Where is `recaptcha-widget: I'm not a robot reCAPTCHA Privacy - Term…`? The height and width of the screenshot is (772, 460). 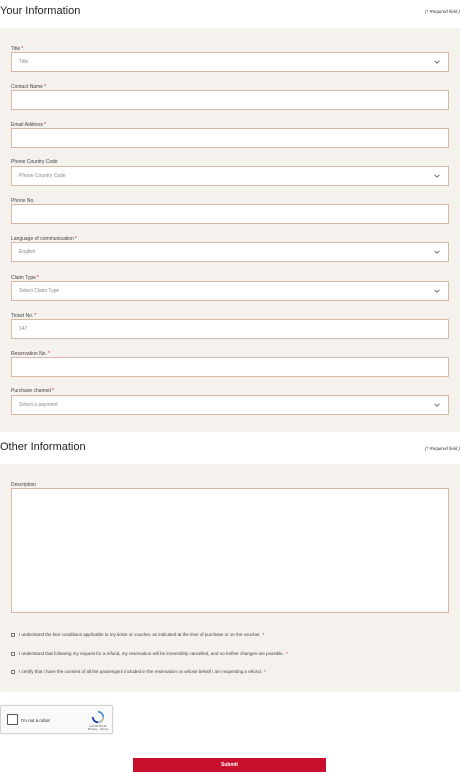
recaptcha-widget: I'm not a robot reCAPTCHA Privacy - Term… is located at coordinates (56, 719).